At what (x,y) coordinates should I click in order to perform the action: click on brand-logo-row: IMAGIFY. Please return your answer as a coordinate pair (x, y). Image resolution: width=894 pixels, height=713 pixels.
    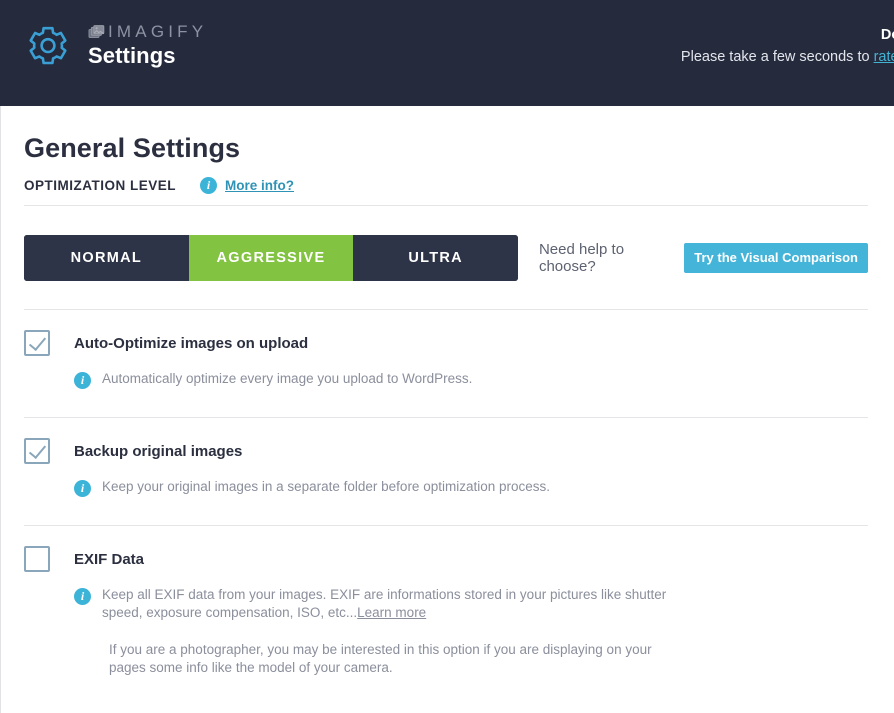
    Looking at the image, I should click on (147, 32).